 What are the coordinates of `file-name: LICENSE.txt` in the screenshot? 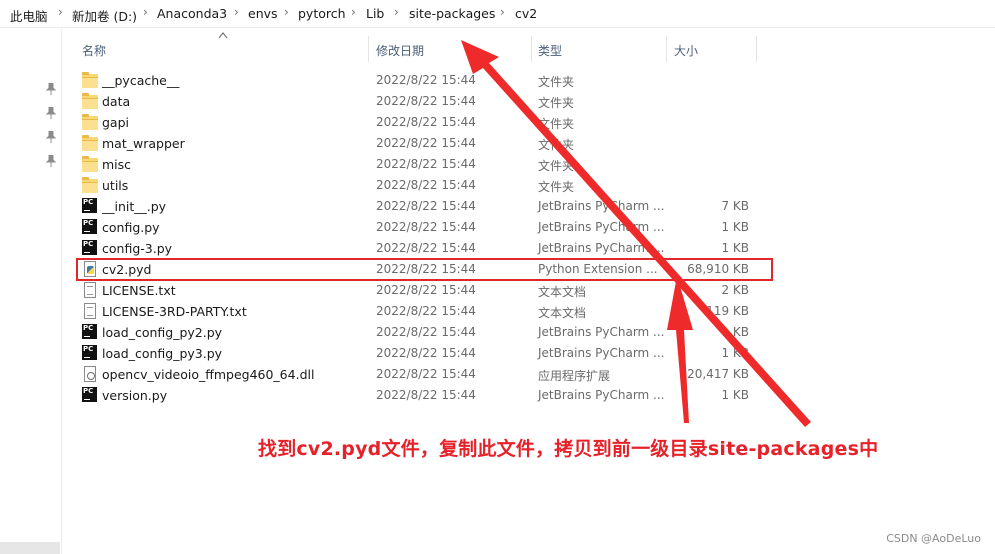 It's located at (139, 290).